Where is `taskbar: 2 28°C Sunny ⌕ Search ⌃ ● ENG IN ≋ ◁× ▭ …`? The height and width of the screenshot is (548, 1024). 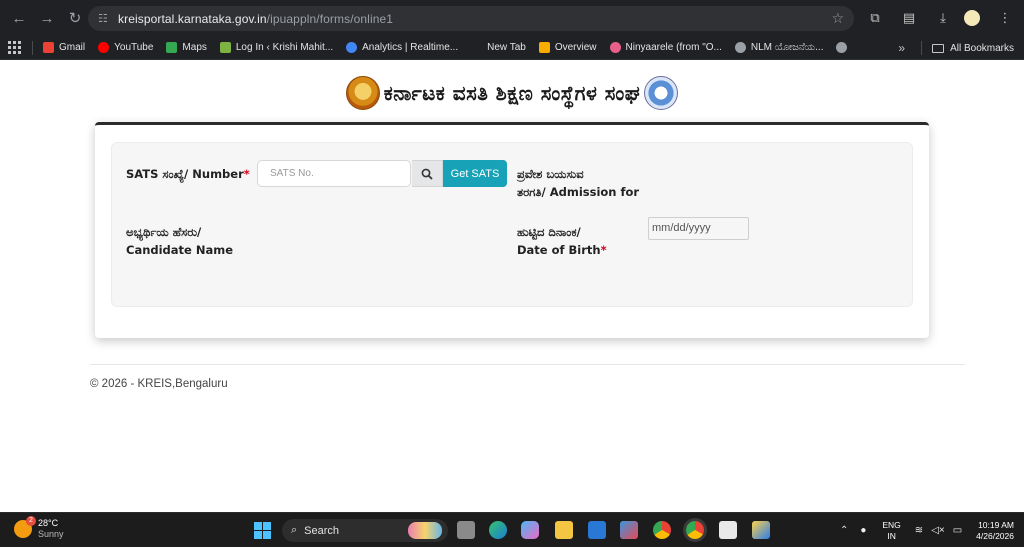 taskbar: 2 28°C Sunny ⌕ Search ⌃ ● ENG IN ≋ ◁× ▭ … is located at coordinates (512, 529).